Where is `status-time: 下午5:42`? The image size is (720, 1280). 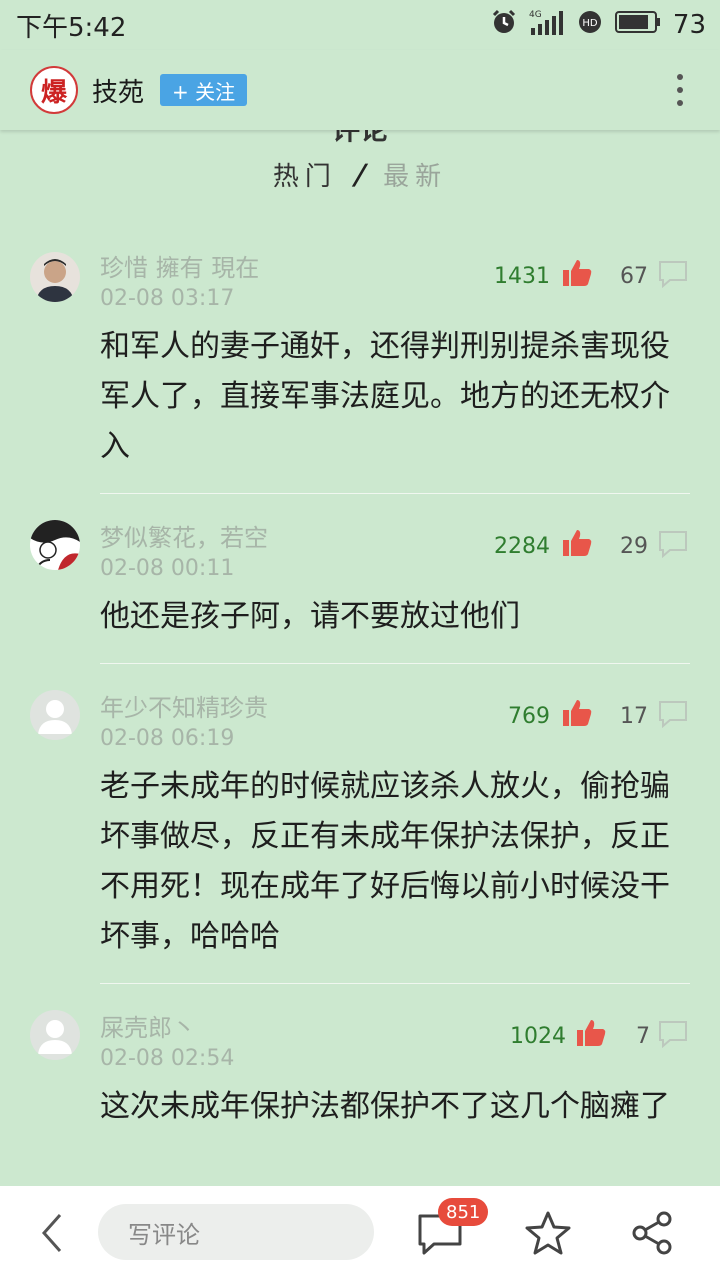
status-time: 下午5:42 is located at coordinates (71, 27).